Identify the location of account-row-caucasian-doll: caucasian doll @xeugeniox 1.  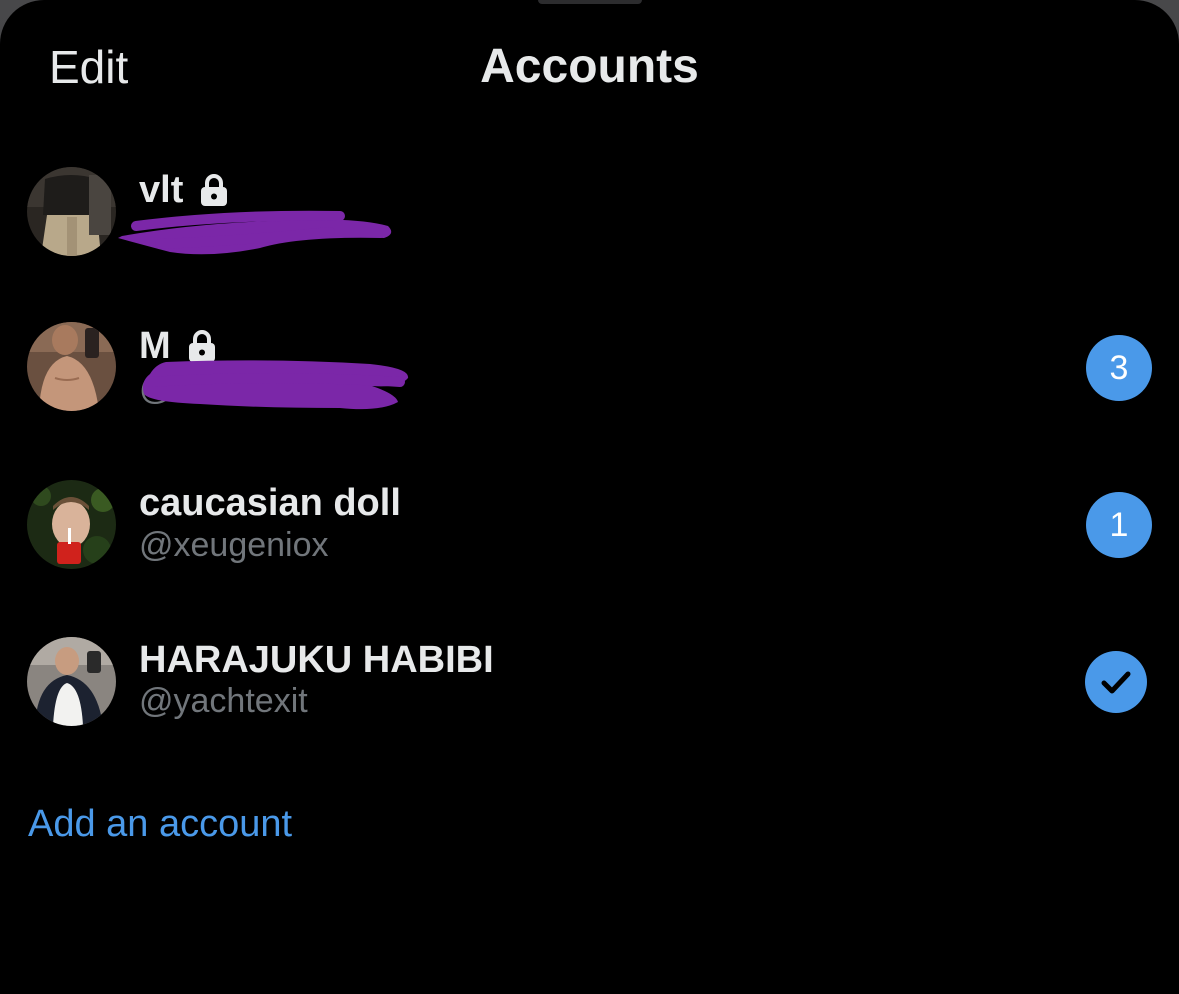
(589, 523).